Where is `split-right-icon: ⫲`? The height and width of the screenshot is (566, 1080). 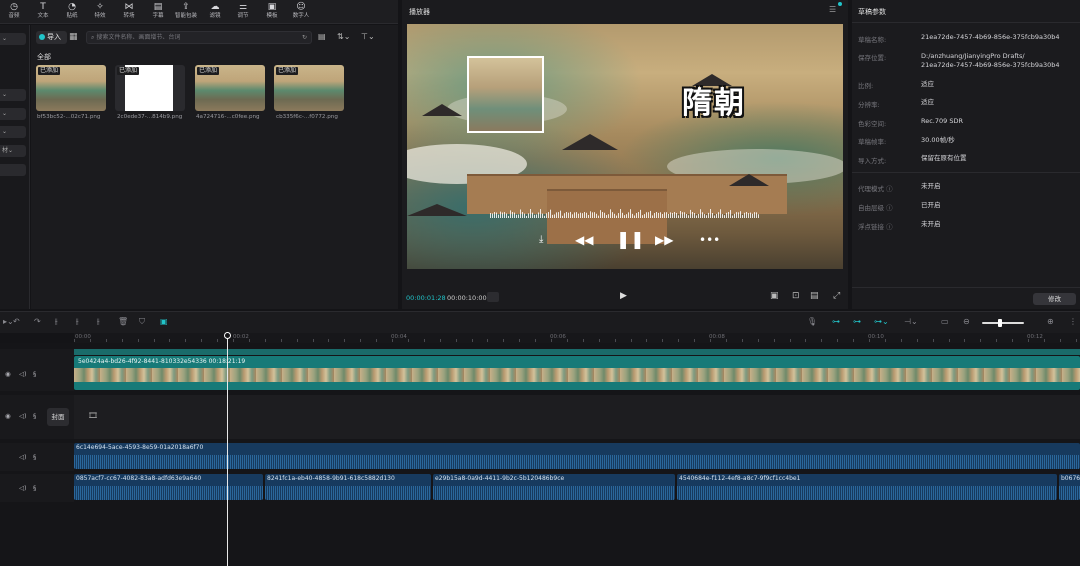 split-right-icon: ⫲ is located at coordinates (98, 322).